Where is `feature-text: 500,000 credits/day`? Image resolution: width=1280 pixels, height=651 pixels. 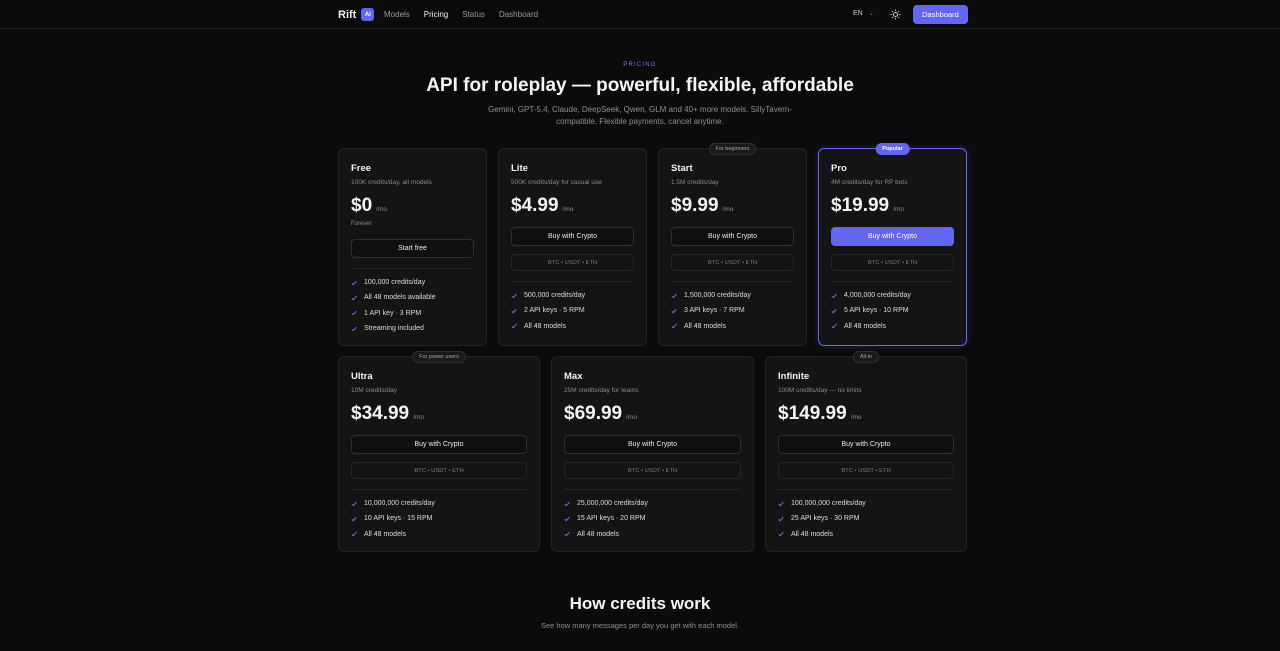
feature-text: 500,000 credits/day is located at coordinates (555, 296).